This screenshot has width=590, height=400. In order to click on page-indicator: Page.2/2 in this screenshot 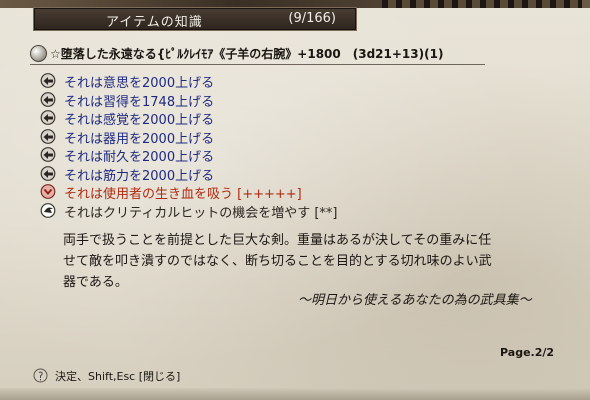, I will do `click(527, 352)`.